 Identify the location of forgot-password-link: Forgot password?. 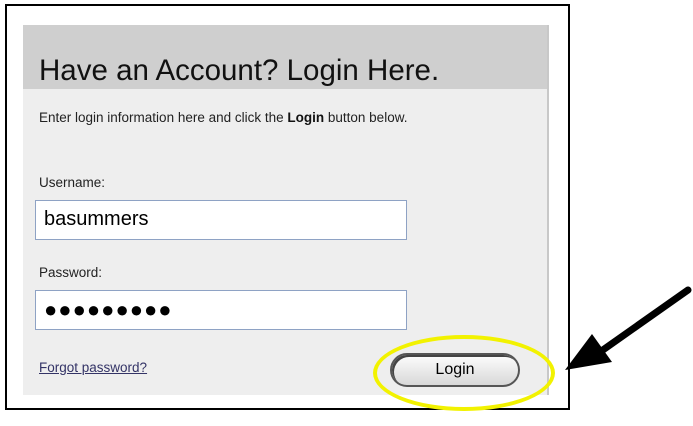
(93, 367).